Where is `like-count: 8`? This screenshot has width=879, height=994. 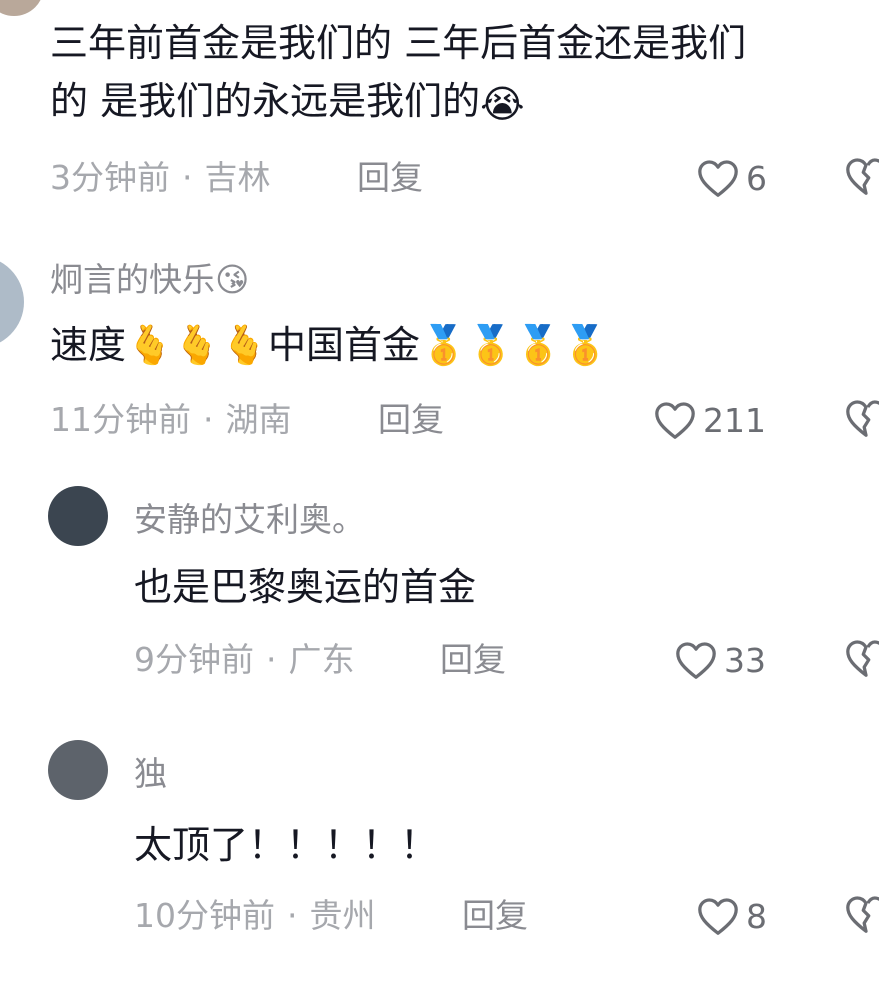 like-count: 8 is located at coordinates (756, 916).